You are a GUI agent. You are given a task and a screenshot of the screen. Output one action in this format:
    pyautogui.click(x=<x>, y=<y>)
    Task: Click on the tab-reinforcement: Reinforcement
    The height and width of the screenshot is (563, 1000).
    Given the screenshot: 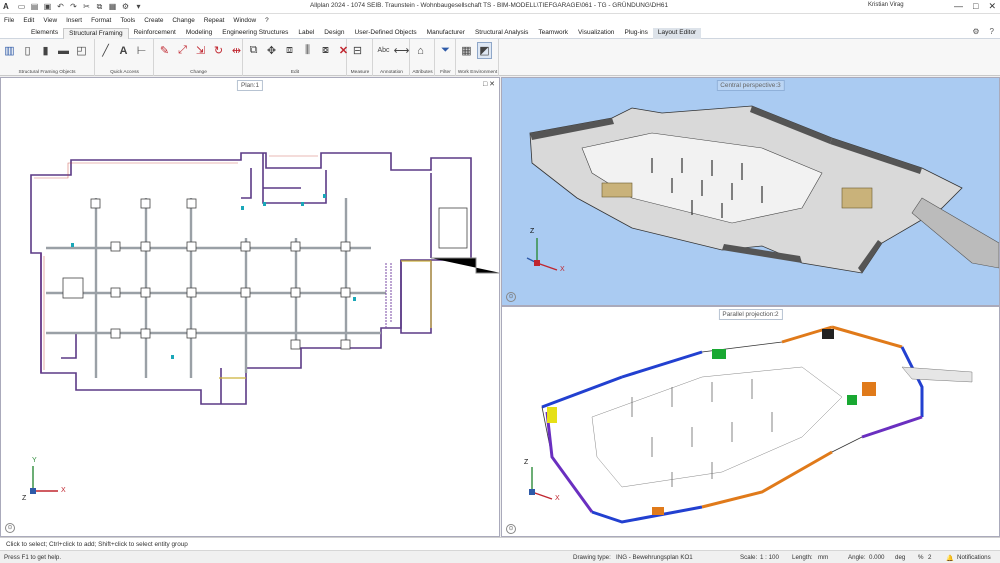 What is the action you would take?
    pyautogui.click(x=155, y=33)
    